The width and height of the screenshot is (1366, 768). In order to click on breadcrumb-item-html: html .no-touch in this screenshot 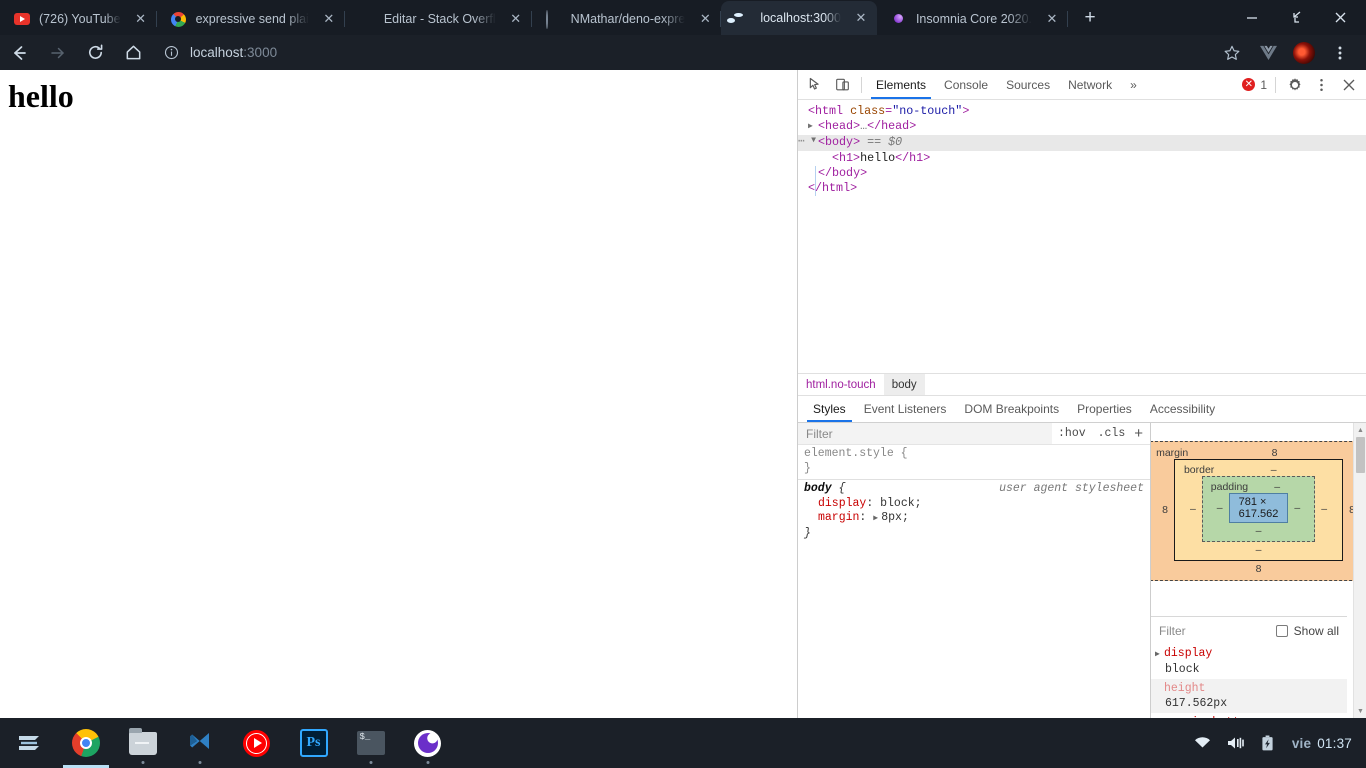, I will do `click(841, 384)`.